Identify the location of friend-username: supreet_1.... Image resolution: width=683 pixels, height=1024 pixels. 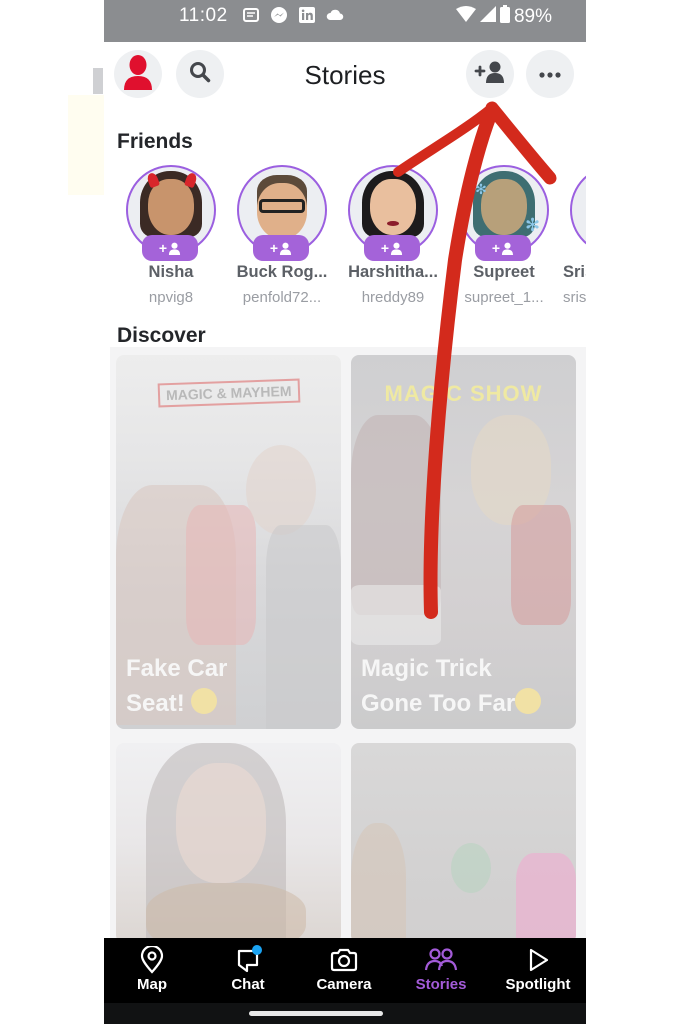
(504, 297).